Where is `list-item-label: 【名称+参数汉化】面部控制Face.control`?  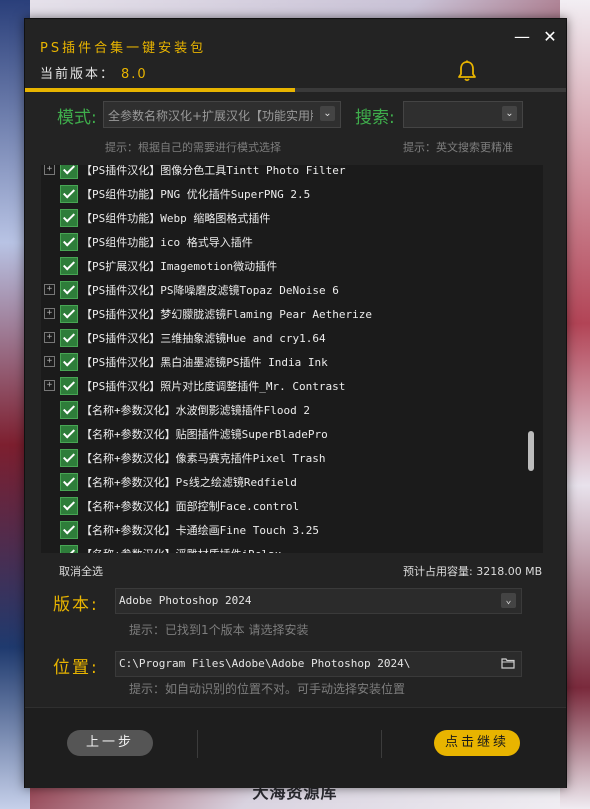 list-item-label: 【名称+参数汉化】面部控制Face.control is located at coordinates (190, 506).